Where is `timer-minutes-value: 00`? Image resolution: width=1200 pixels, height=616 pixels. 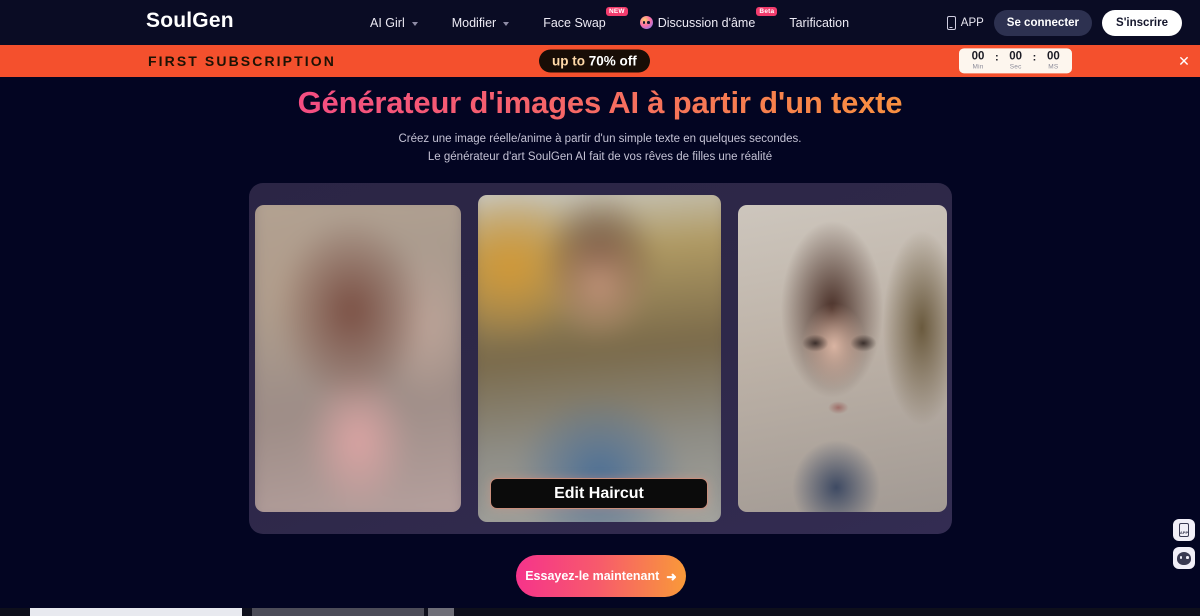 timer-minutes-value: 00 is located at coordinates (978, 56).